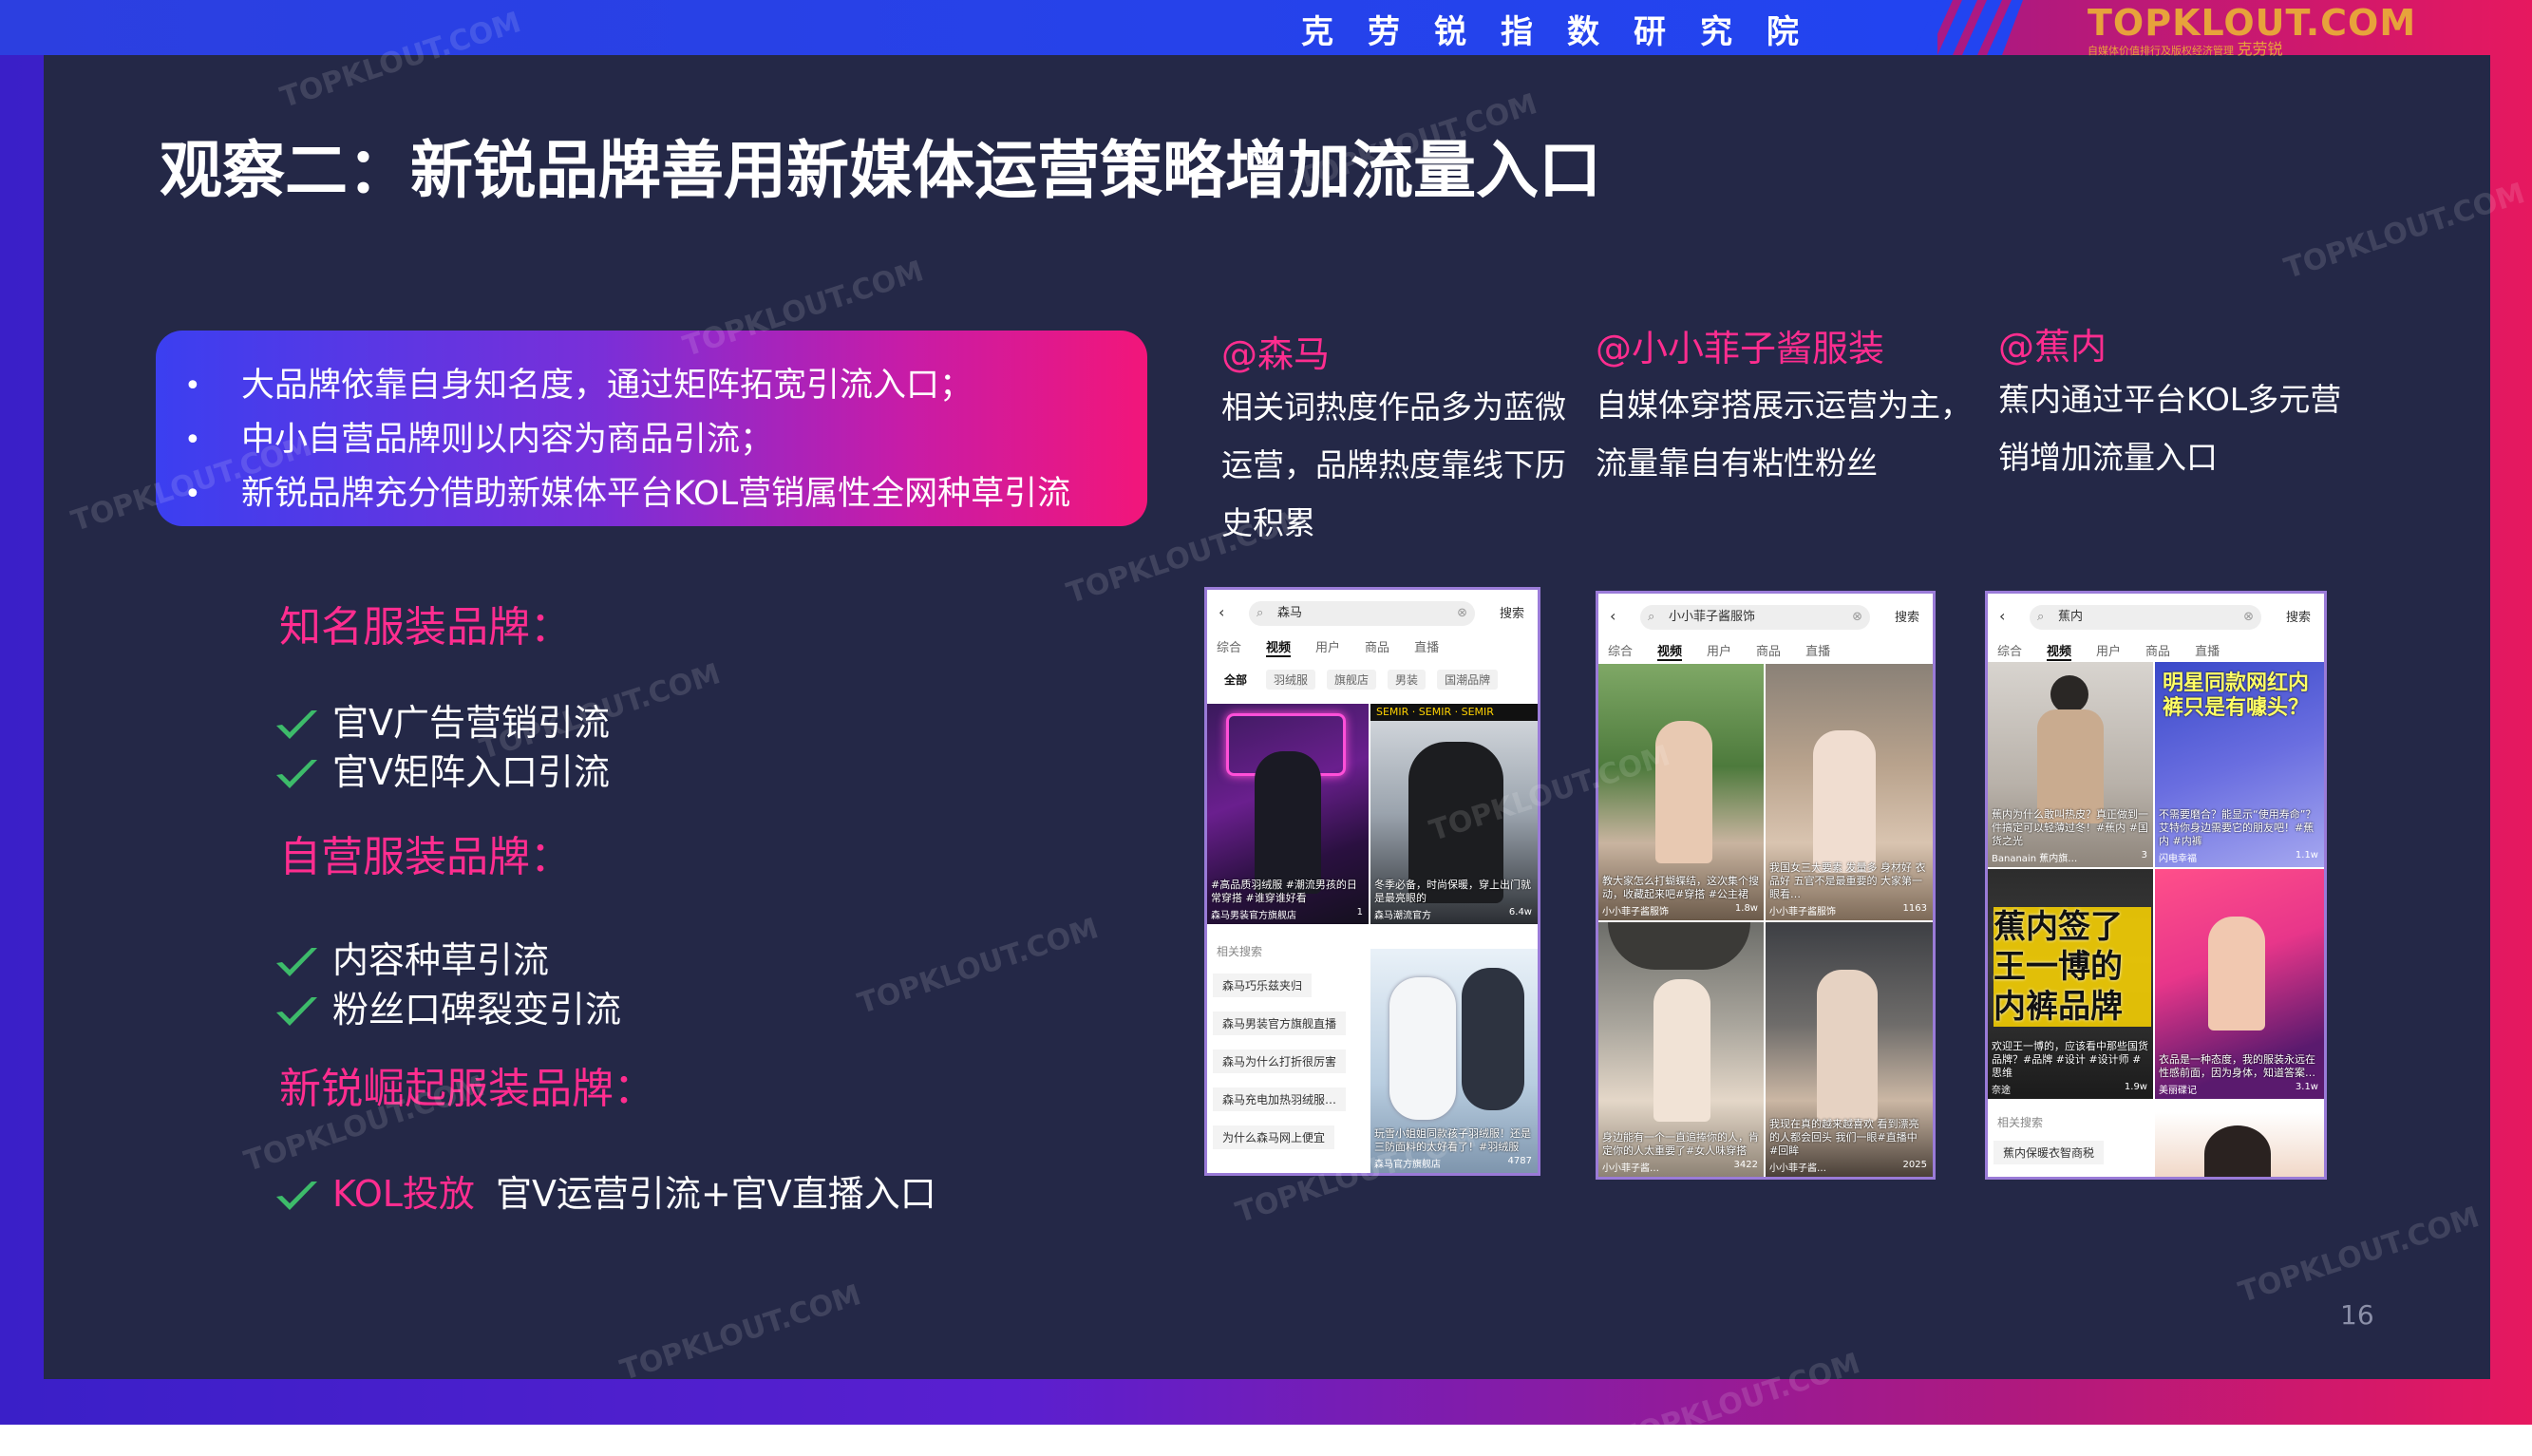 This screenshot has height=1456, width=2532. What do you see at coordinates (1263, 985) in the screenshot?
I see `related-search-item: 森马巧乐兹夹归` at bounding box center [1263, 985].